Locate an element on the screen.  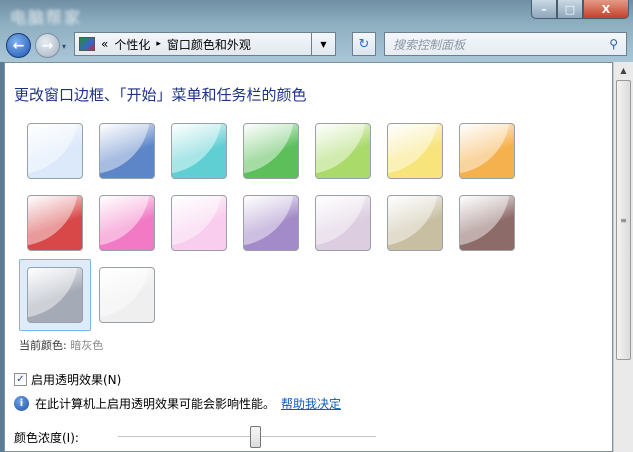
breadcrumb-window-color: 窗口颜色和外观 is located at coordinates (209, 44).